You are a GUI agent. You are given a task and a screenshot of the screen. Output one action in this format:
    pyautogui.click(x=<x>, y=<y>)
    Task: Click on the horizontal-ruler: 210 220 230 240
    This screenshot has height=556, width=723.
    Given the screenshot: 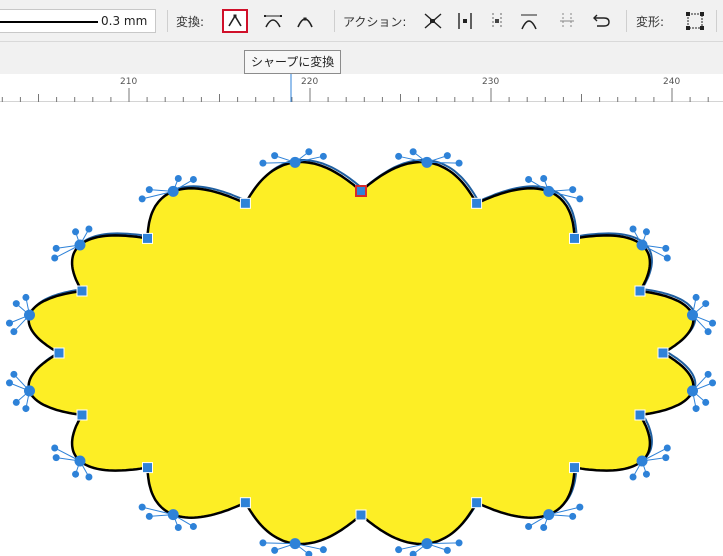 What is the action you would take?
    pyautogui.click(x=361, y=88)
    